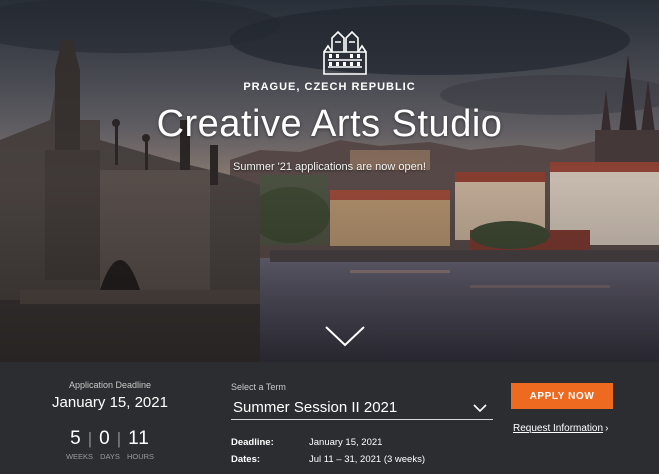 Image resolution: width=659 pixels, height=474 pixels. I want to click on countdown-days-label: DAYS, so click(110, 456).